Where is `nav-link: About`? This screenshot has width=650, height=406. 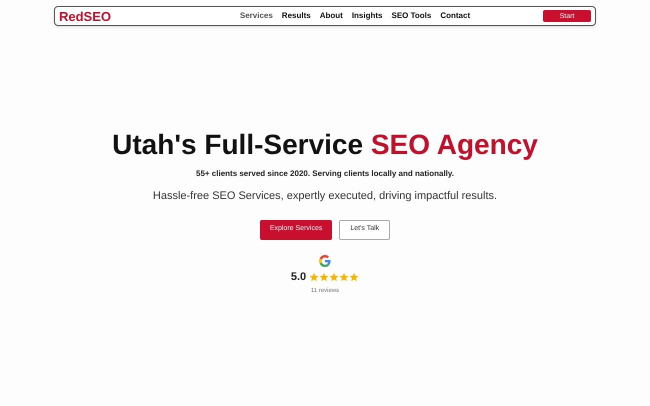 nav-link: About is located at coordinates (331, 16).